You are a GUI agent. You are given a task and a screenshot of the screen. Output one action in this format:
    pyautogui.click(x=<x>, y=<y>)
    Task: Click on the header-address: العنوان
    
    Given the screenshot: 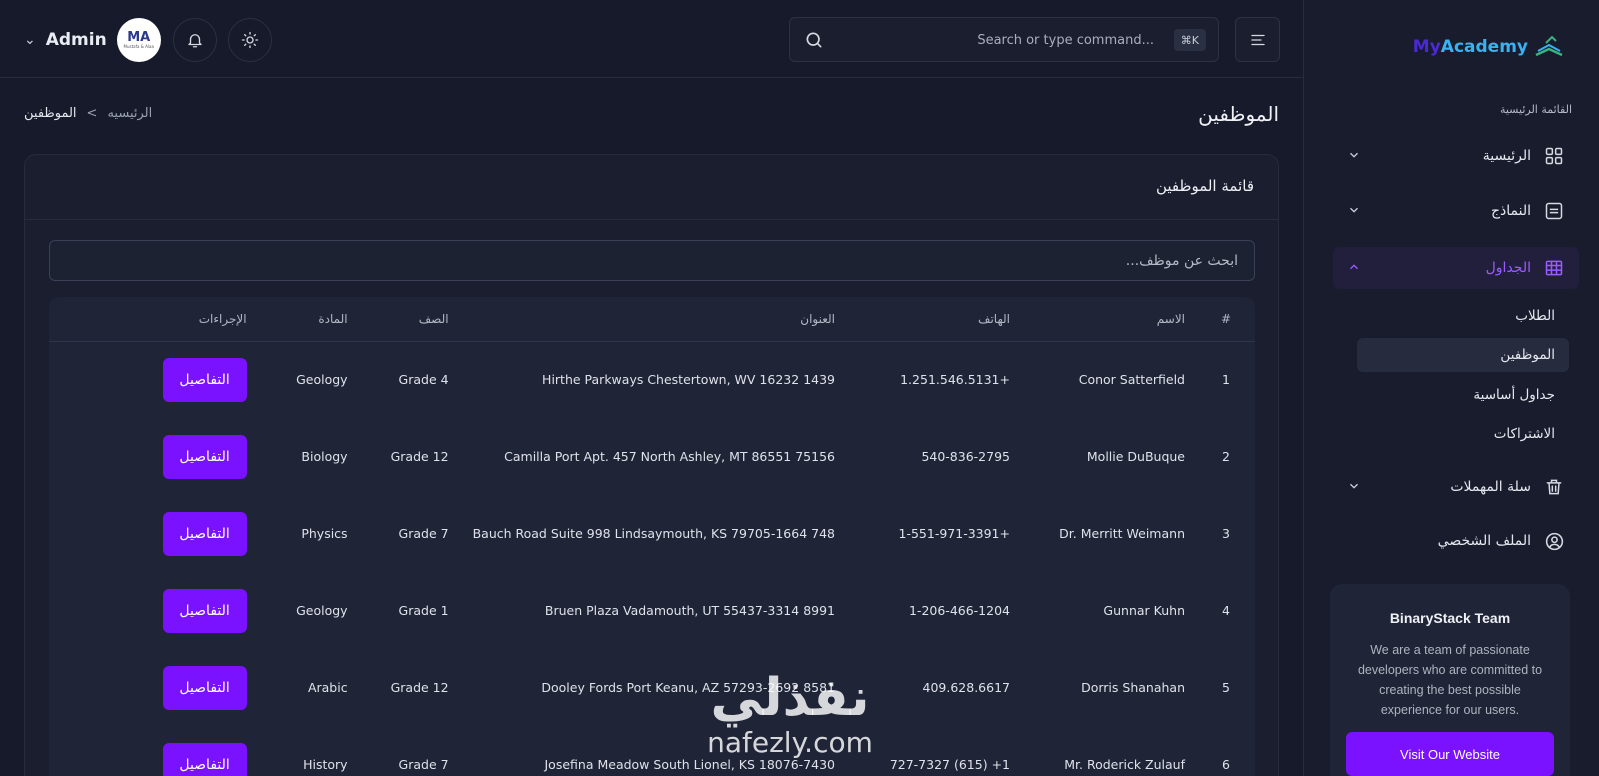 What is the action you would take?
    pyautogui.click(x=653, y=319)
    